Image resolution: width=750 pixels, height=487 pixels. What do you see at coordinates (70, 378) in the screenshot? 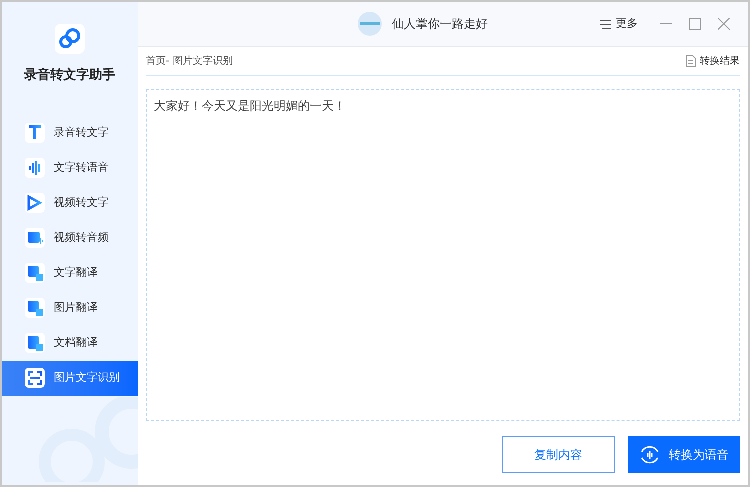
I see `sidebar-item: 图片文字识别` at bounding box center [70, 378].